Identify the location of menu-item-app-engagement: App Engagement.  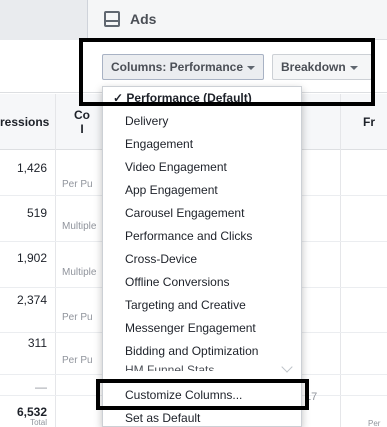
(202, 190).